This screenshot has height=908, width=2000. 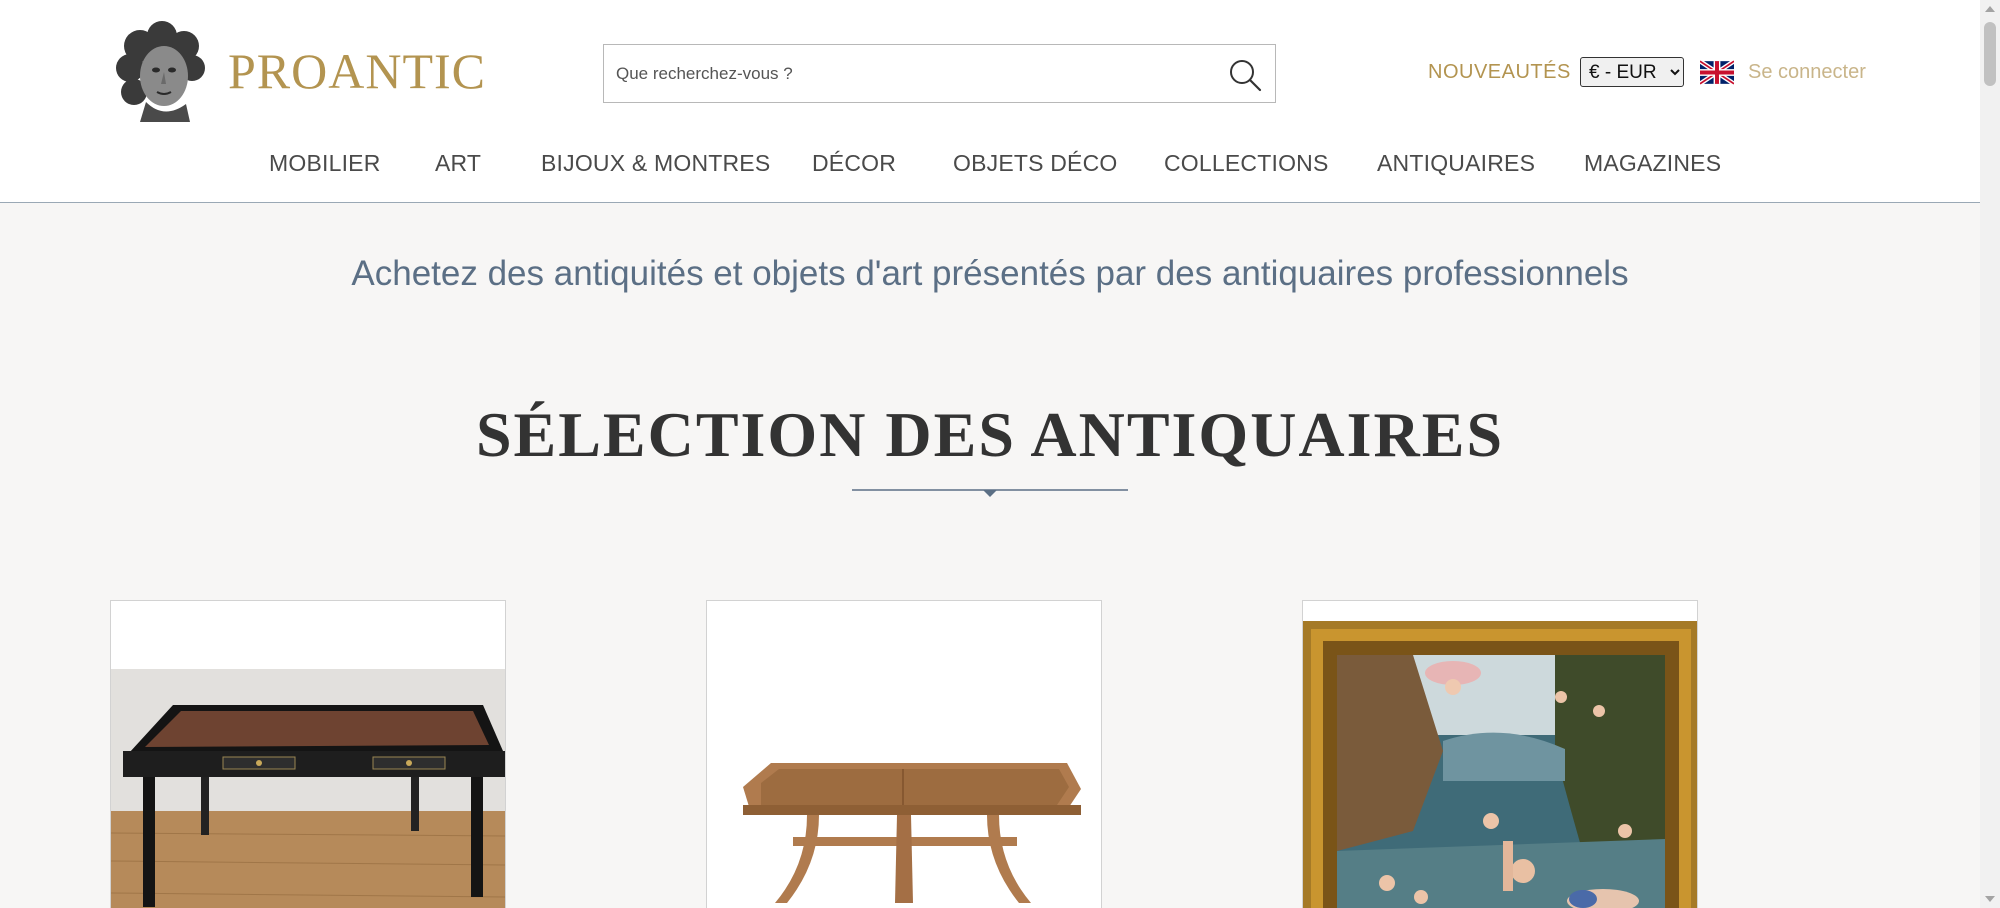 What do you see at coordinates (1990, 9) in the screenshot?
I see `scroll-up-arrow-icon` at bounding box center [1990, 9].